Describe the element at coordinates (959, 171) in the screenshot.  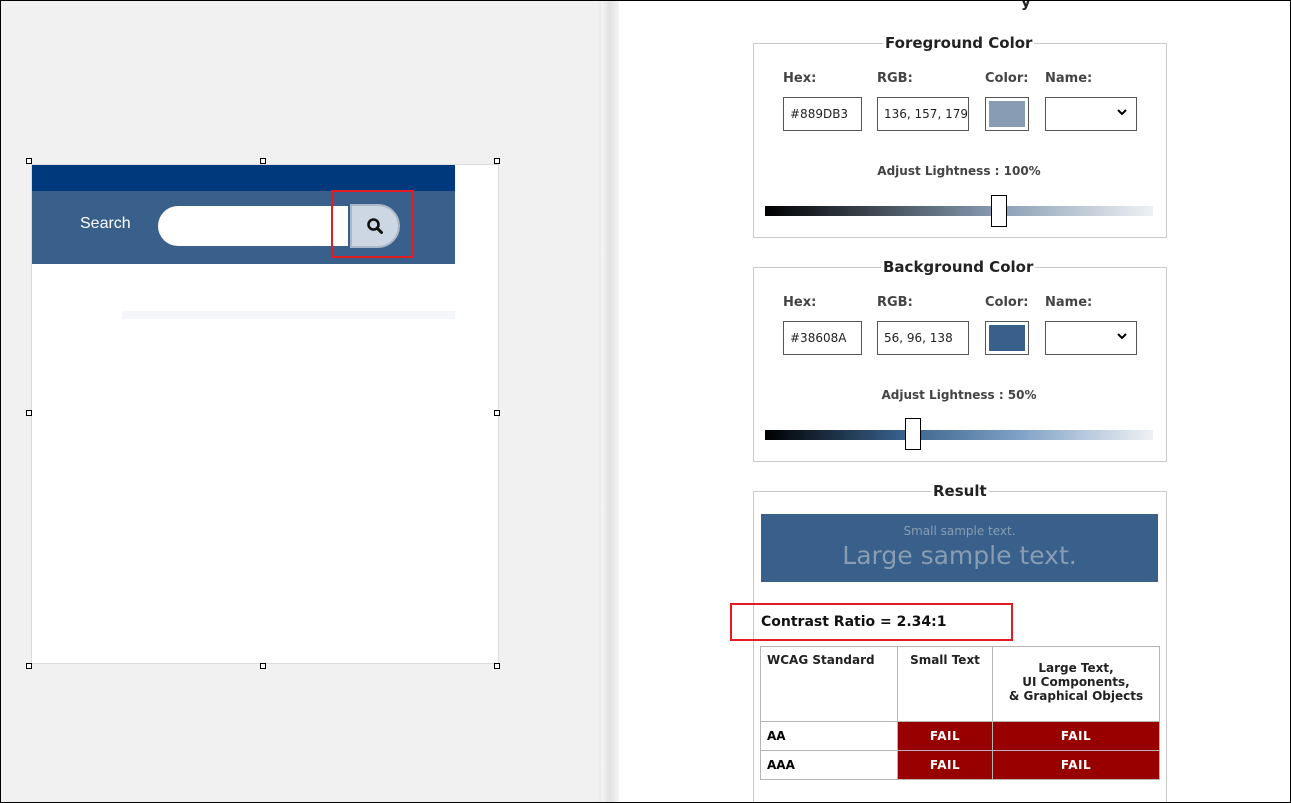
I see `fg-adjust-lightness-label: Adjust Lightness : 100%` at that location.